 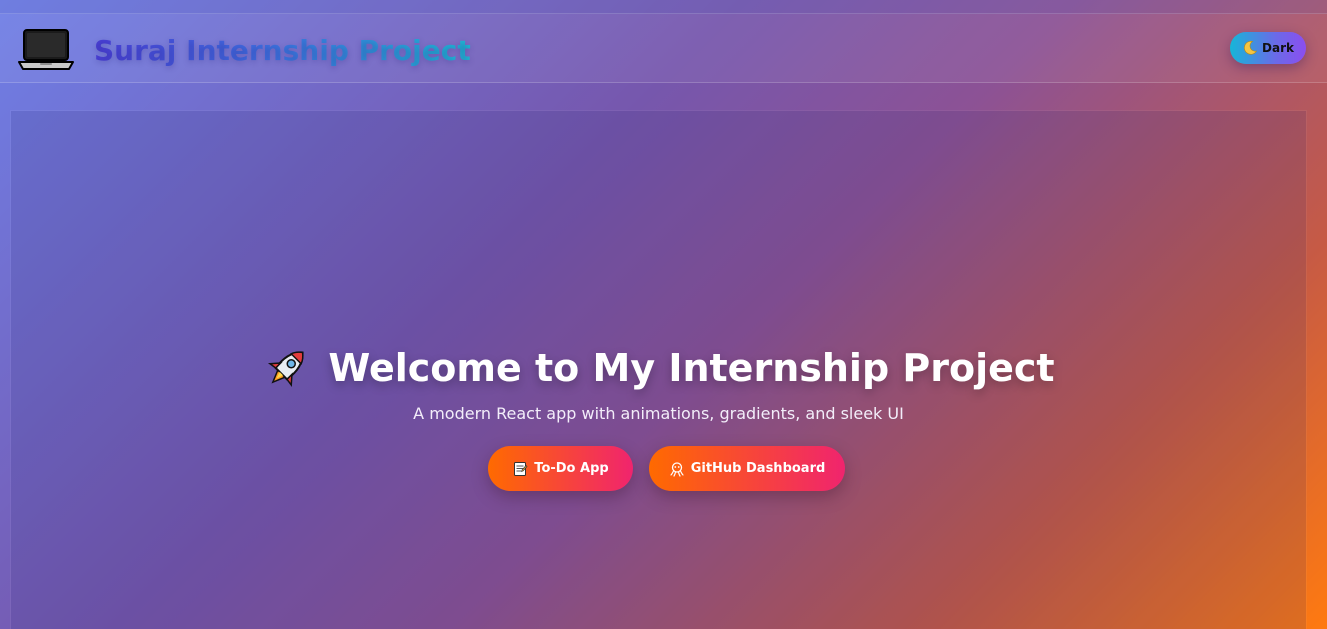 What do you see at coordinates (663, 7) in the screenshot?
I see `top-strip` at bounding box center [663, 7].